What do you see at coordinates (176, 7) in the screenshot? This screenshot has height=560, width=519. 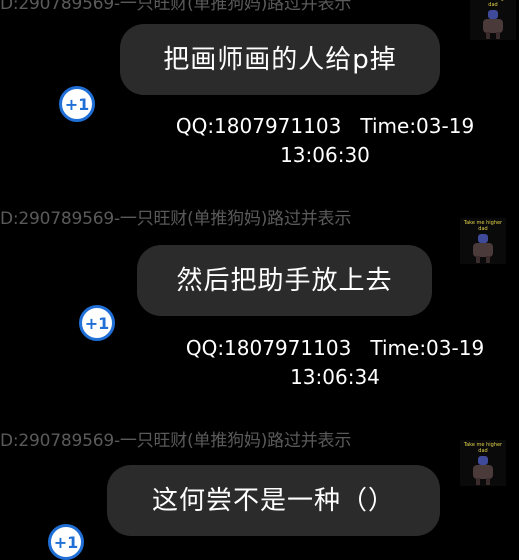 I see `message-1-sender: D:290789569-一只旺财(单推狗妈)路过并表示` at bounding box center [176, 7].